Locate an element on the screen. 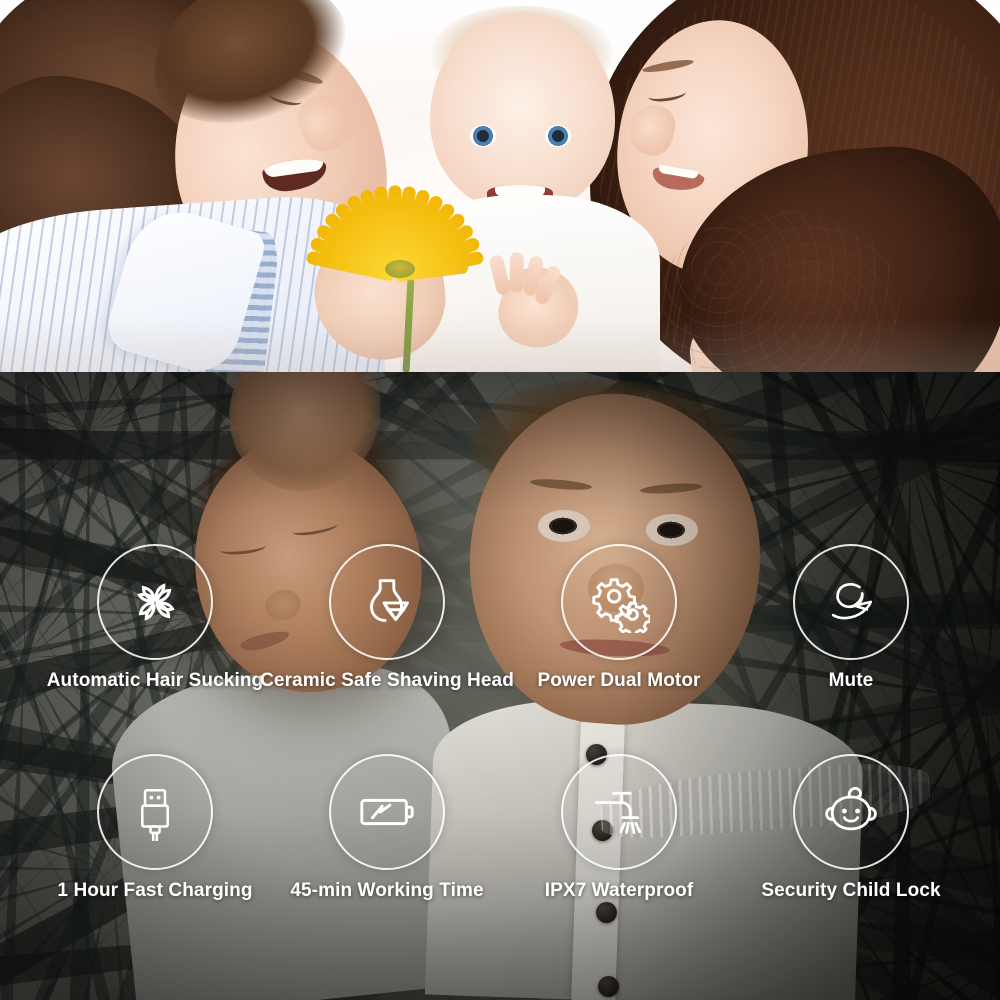  feature-item-ceramic-safe-shaving-head: Ceramic Safe Shaving Head is located at coordinates (387, 637).